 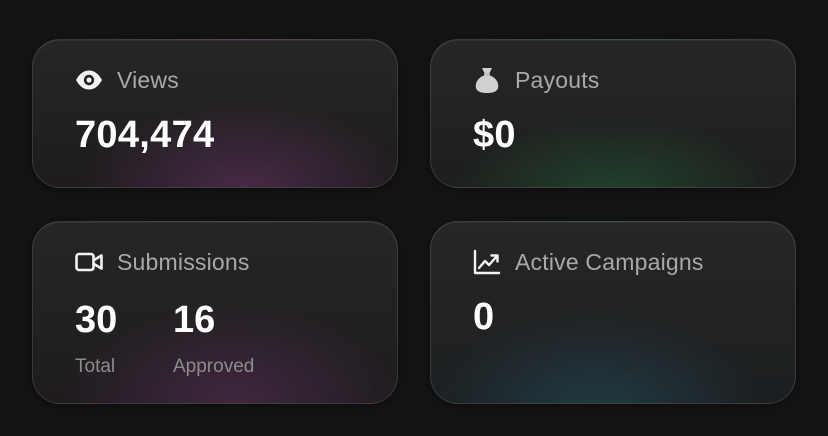 What do you see at coordinates (609, 261) in the screenshot?
I see `active-campaigns-title: Active Campaigns` at bounding box center [609, 261].